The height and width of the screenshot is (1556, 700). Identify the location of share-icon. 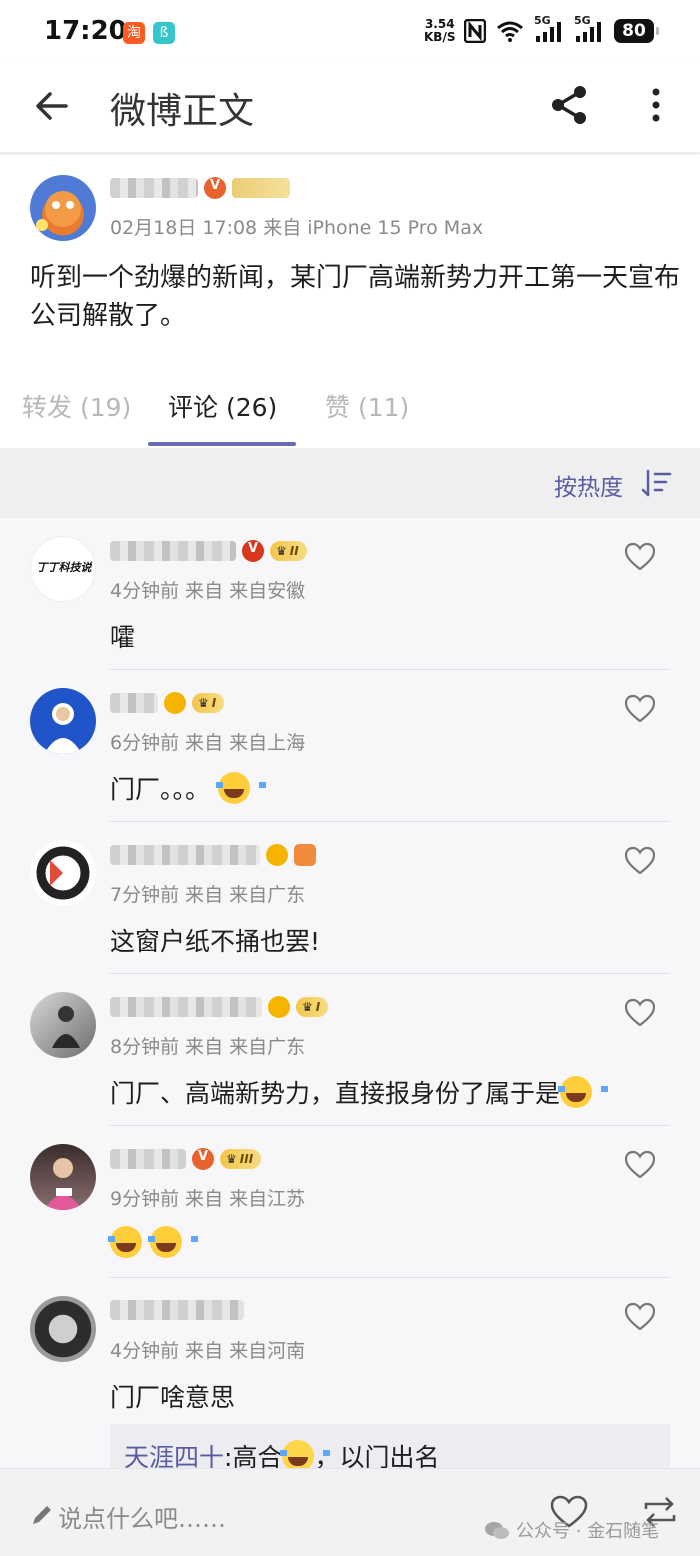
(569, 105).